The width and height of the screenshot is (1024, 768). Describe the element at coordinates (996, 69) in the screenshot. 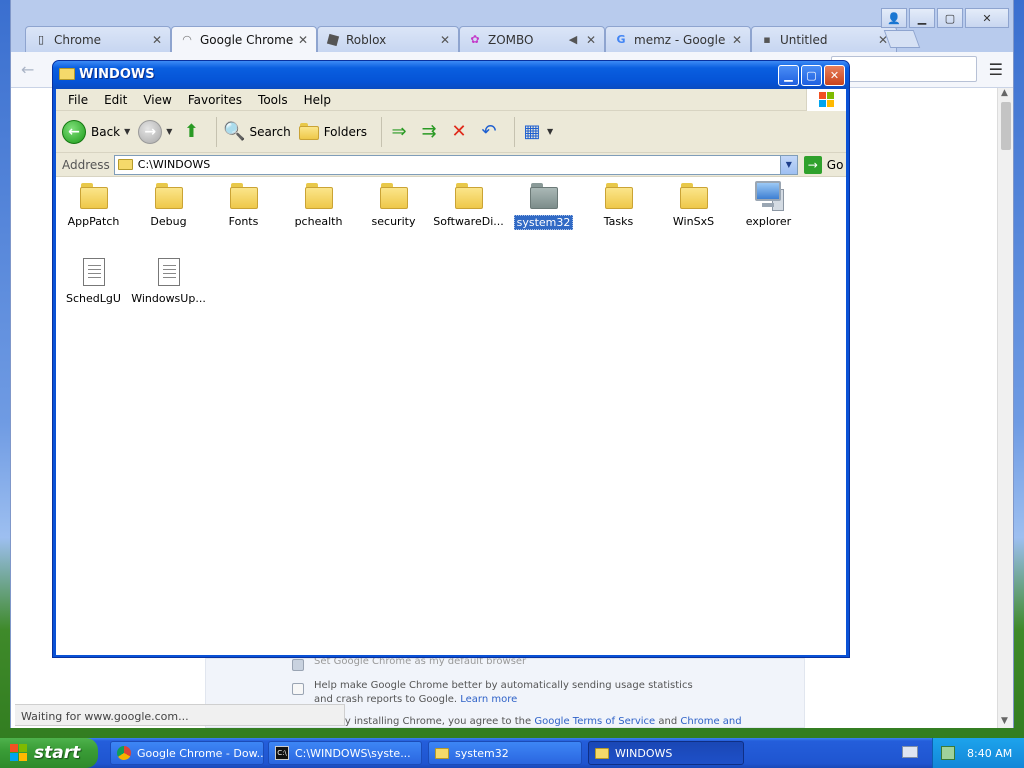

I see `chrome-menu-icon: ☰` at that location.